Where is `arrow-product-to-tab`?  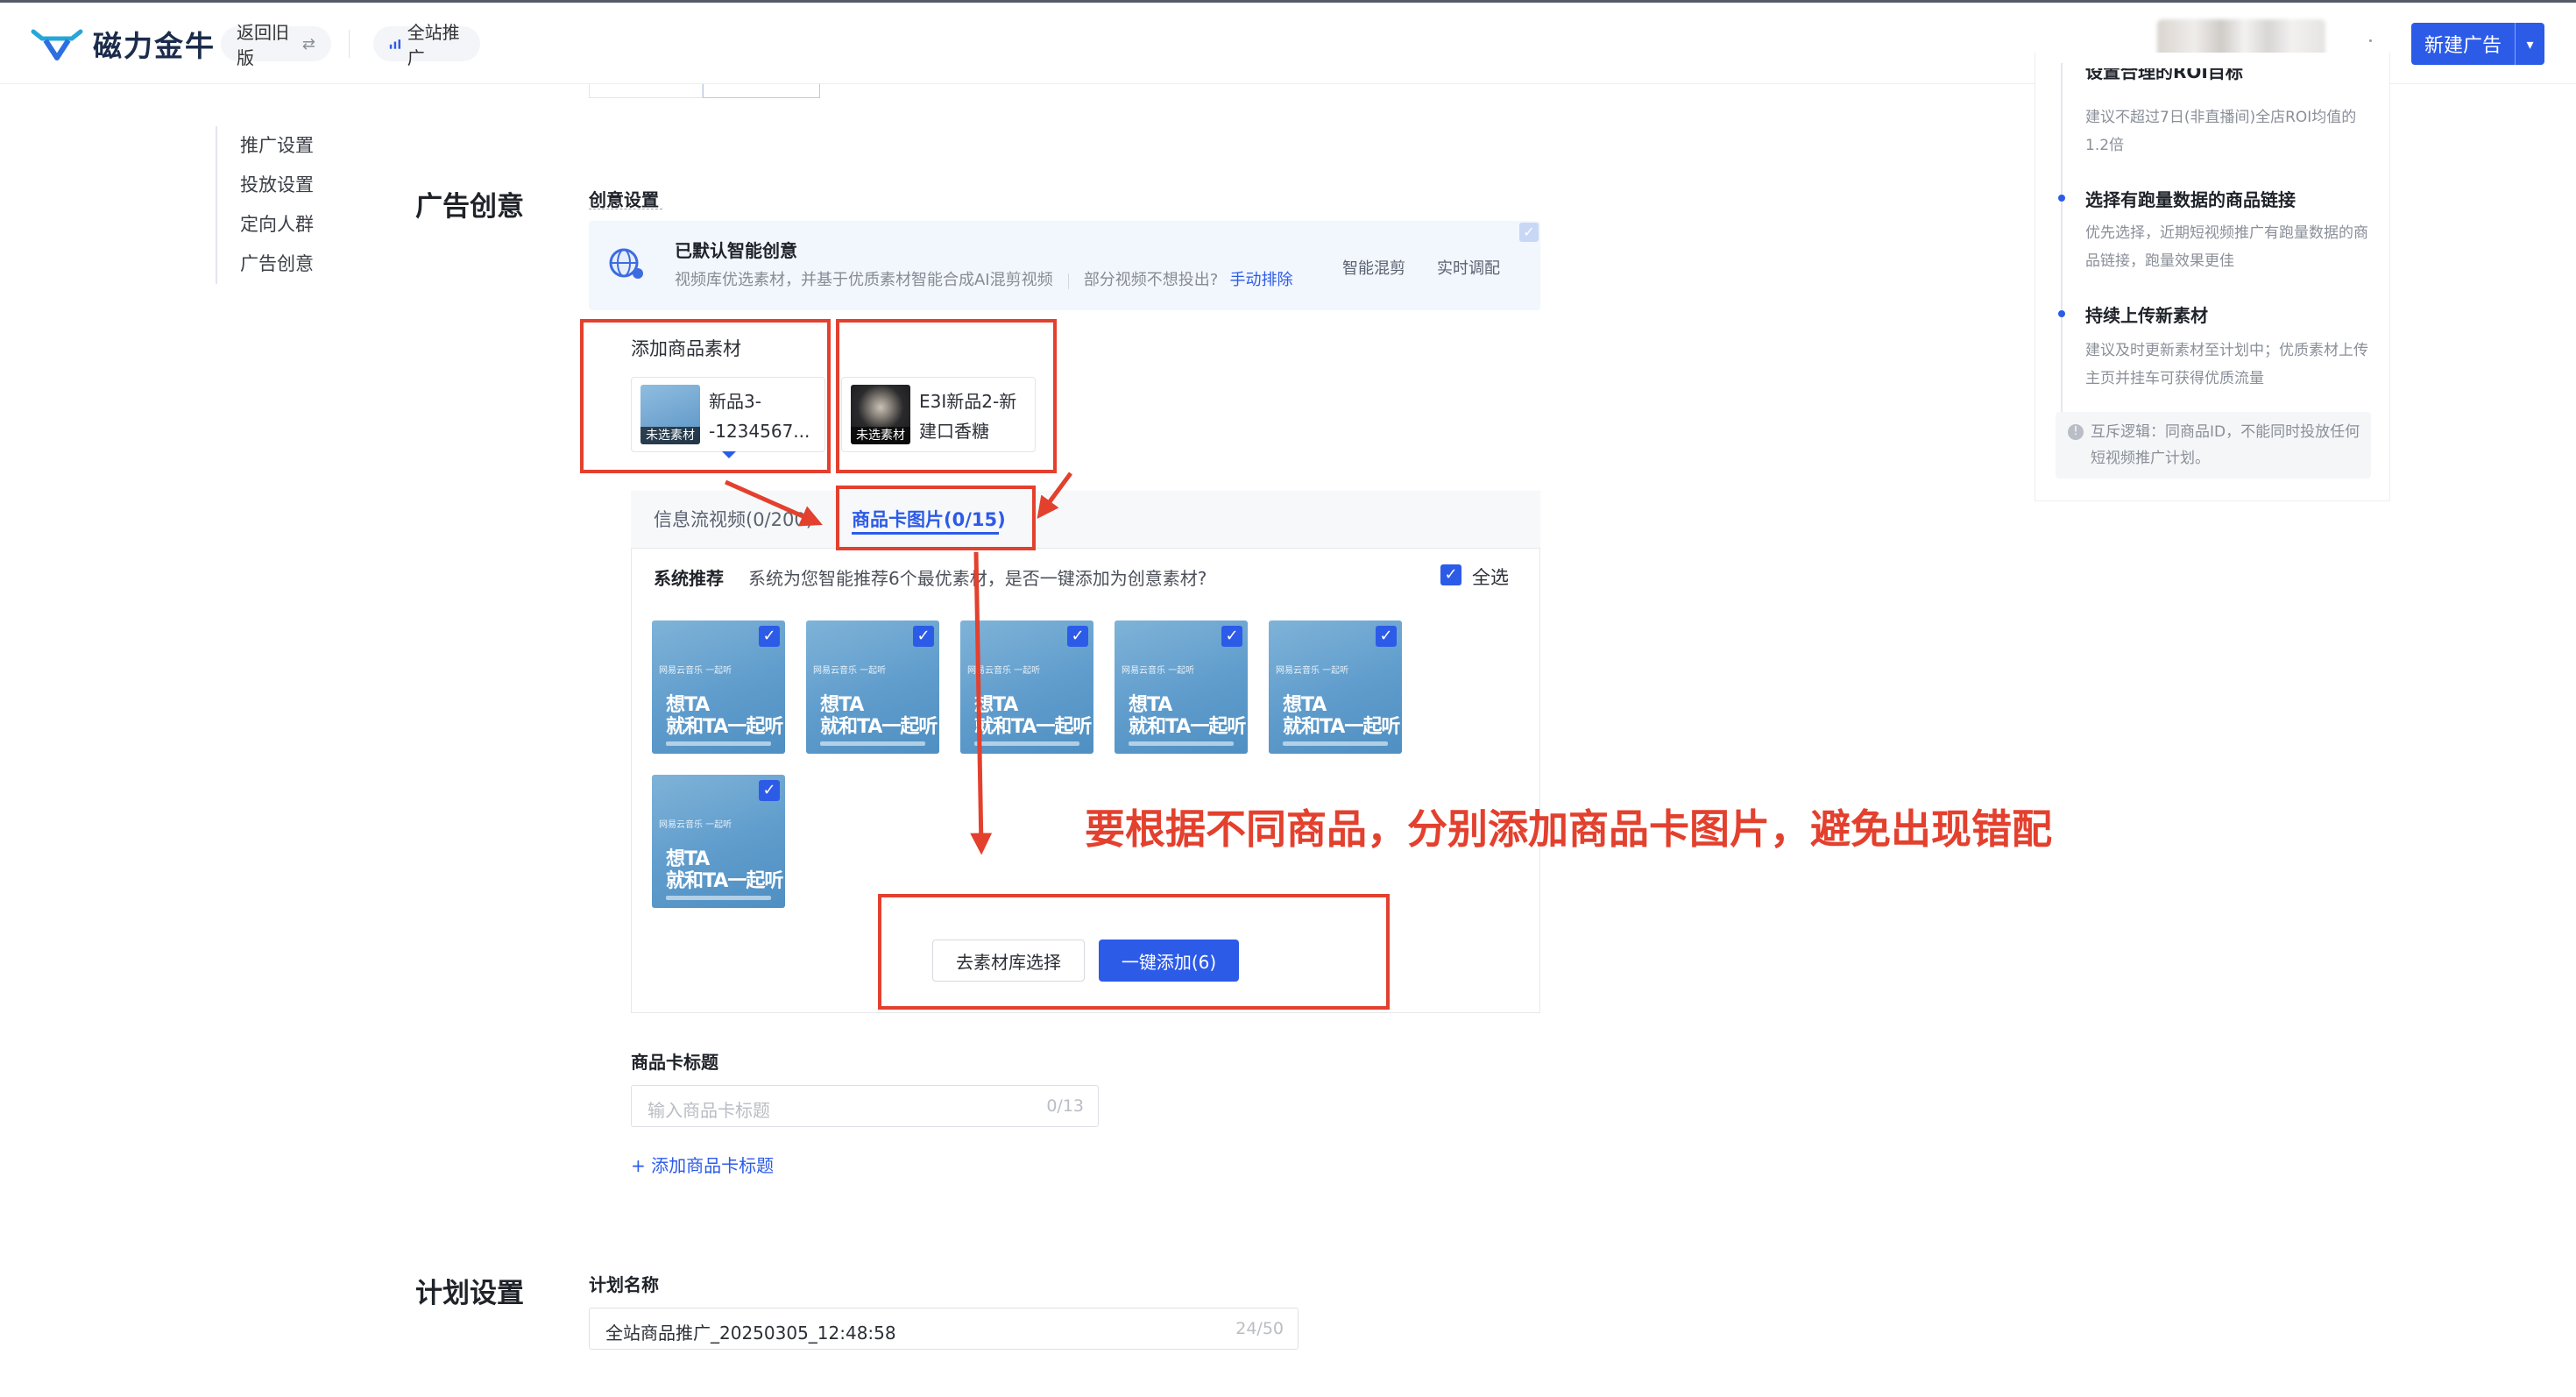
arrow-product-to-tab is located at coordinates (773, 503).